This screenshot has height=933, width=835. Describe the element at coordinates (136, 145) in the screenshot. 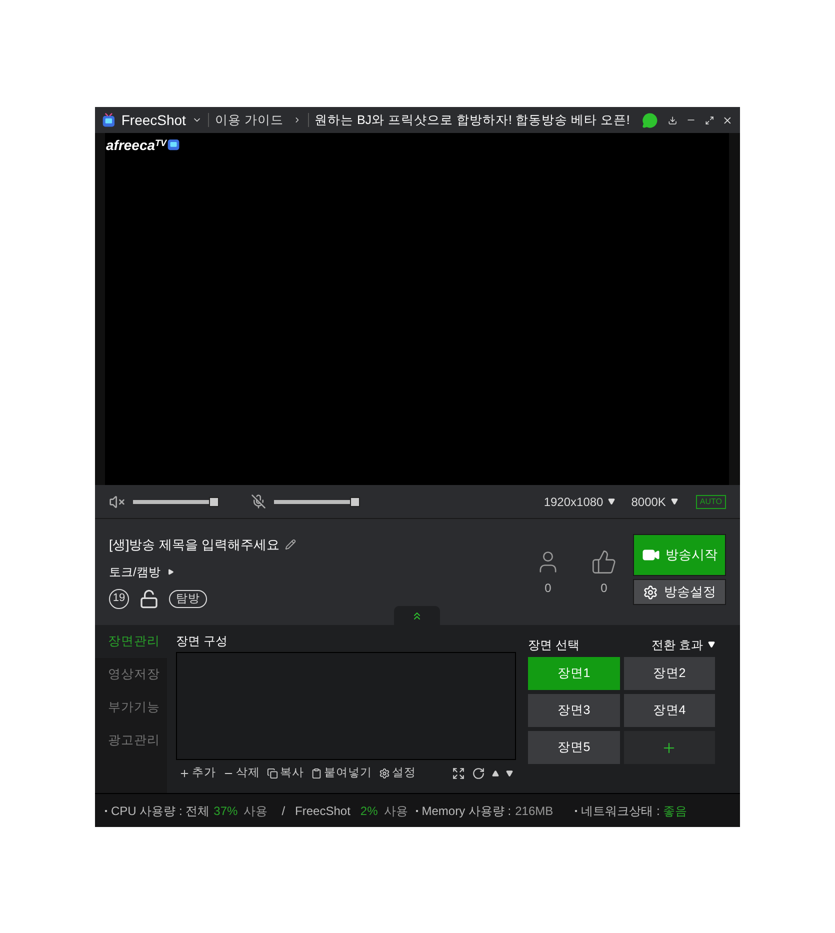

I see `afreeca-logo: afreeca$^{TV}$` at that location.